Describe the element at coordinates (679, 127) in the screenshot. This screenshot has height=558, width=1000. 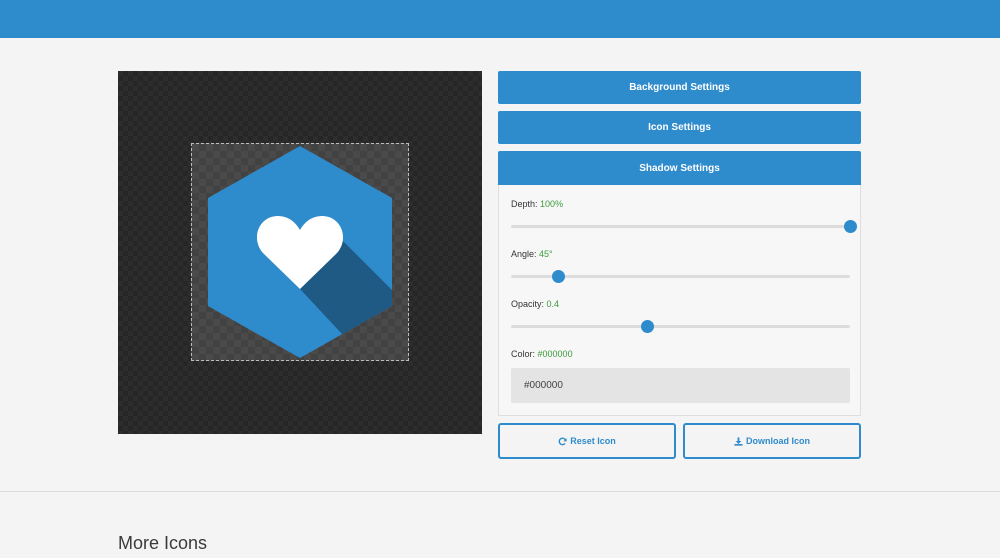
I see `icon-settings-button: Icon Settings` at that location.